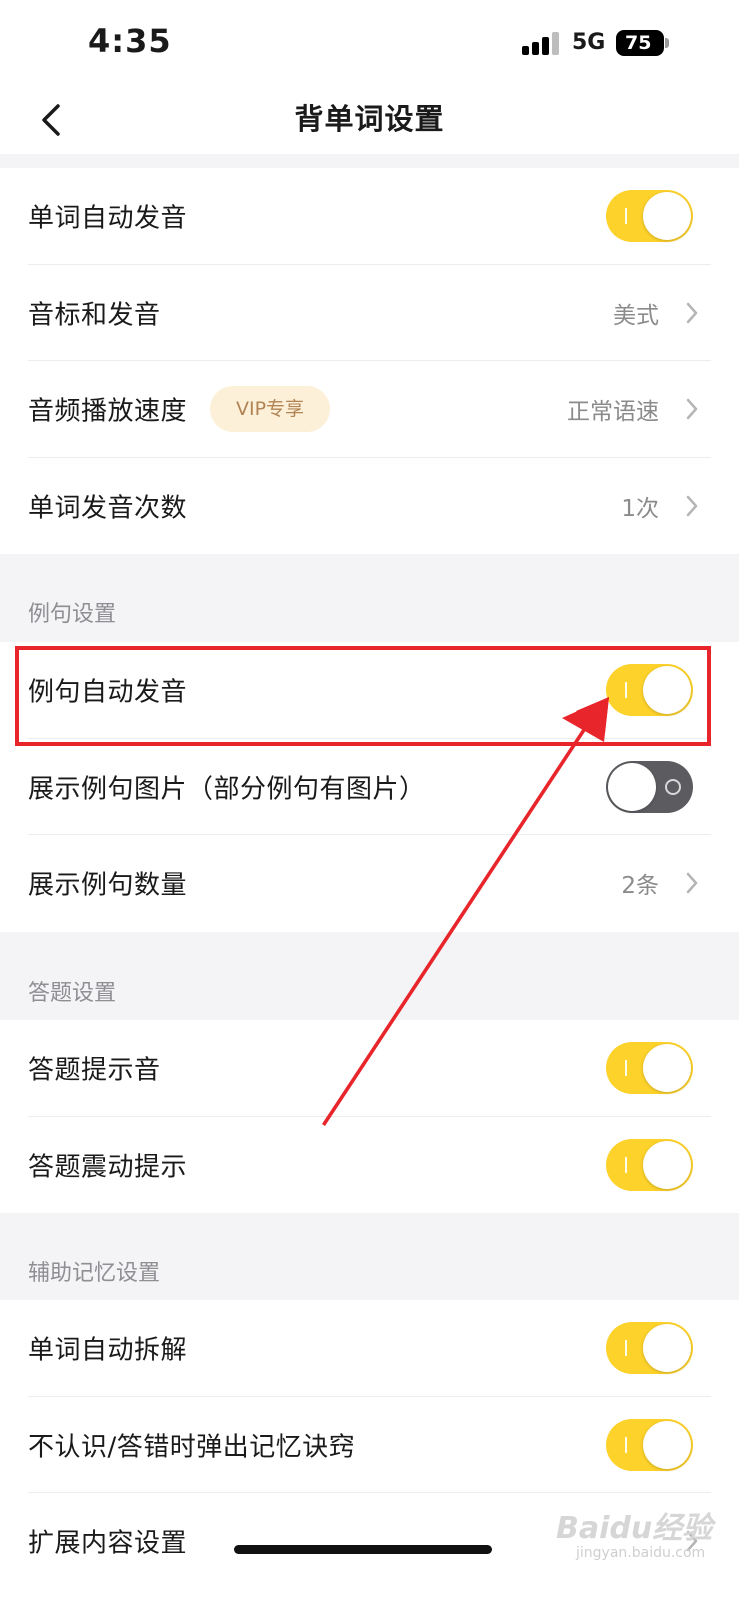  What do you see at coordinates (649, 1444) in the screenshot?
I see `mnemonic-popup-toggle` at bounding box center [649, 1444].